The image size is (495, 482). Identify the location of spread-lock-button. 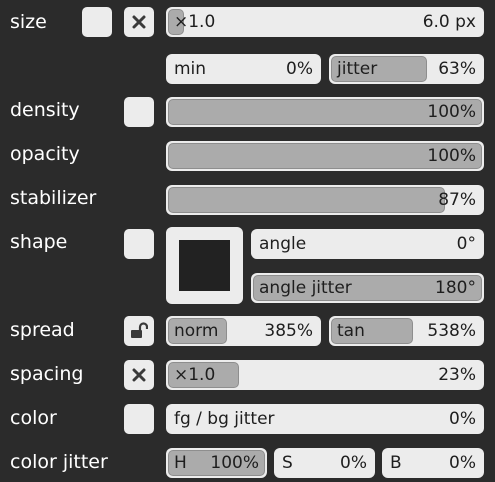
(139, 331).